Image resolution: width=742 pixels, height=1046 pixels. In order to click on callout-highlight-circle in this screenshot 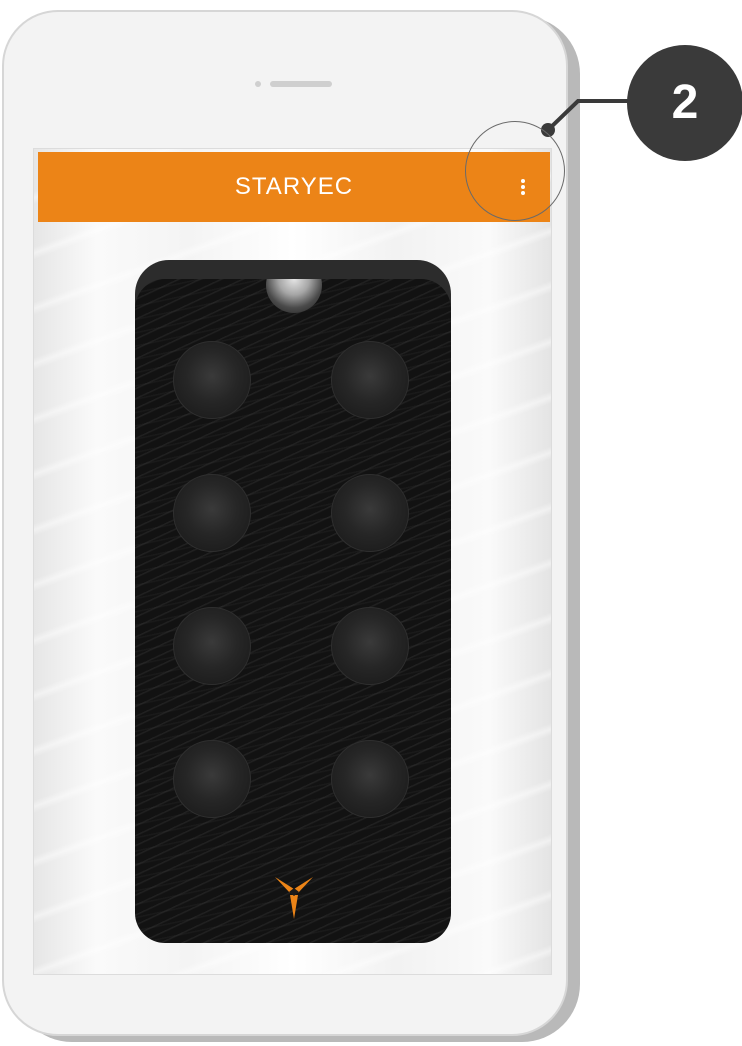, I will do `click(515, 171)`.